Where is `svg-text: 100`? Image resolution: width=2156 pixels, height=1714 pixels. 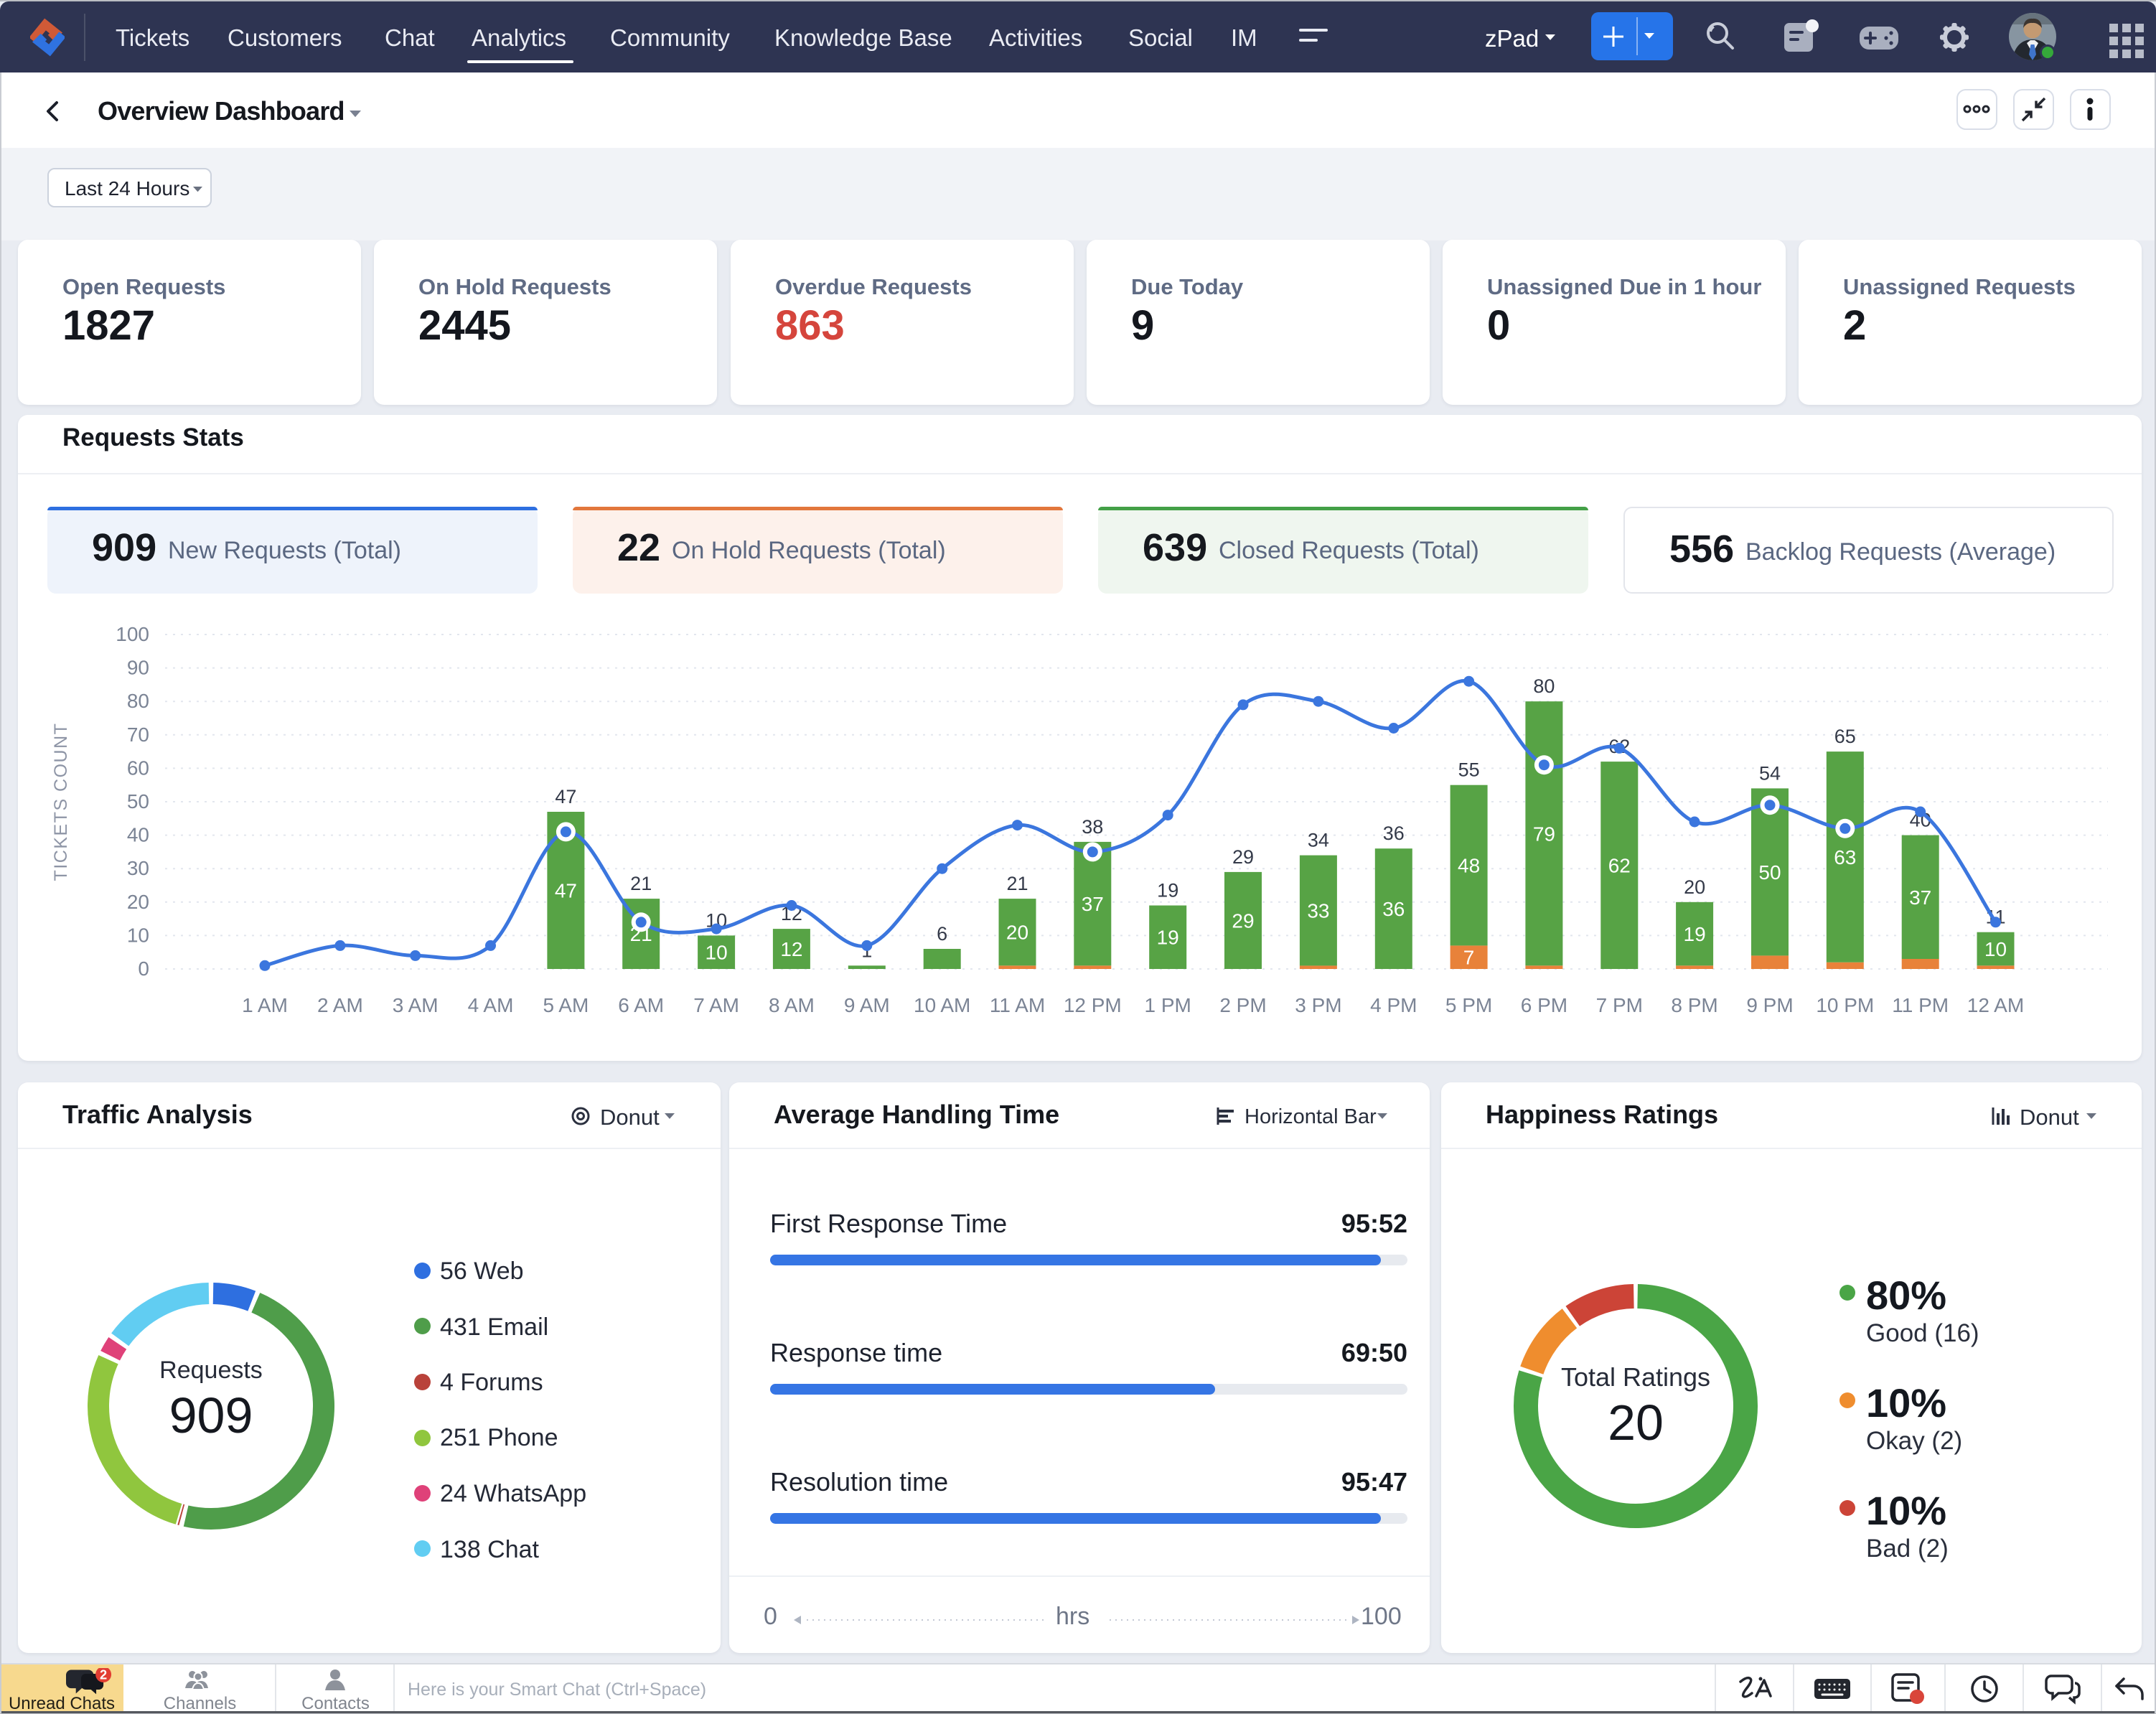 svg-text: 100 is located at coordinates (132, 634).